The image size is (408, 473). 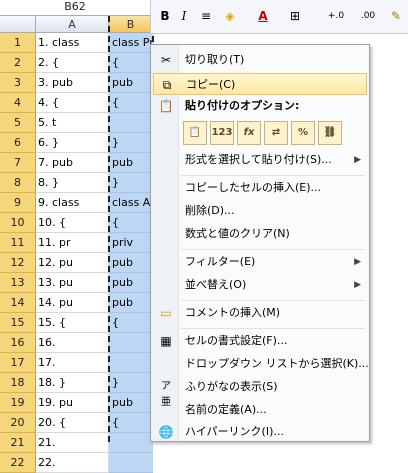 I want to click on cell-a: 9. class, so click(x=72, y=203).